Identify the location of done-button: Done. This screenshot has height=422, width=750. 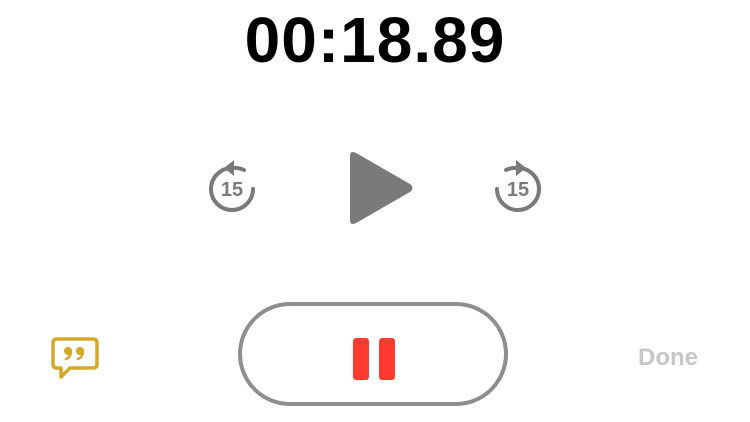
(668, 358).